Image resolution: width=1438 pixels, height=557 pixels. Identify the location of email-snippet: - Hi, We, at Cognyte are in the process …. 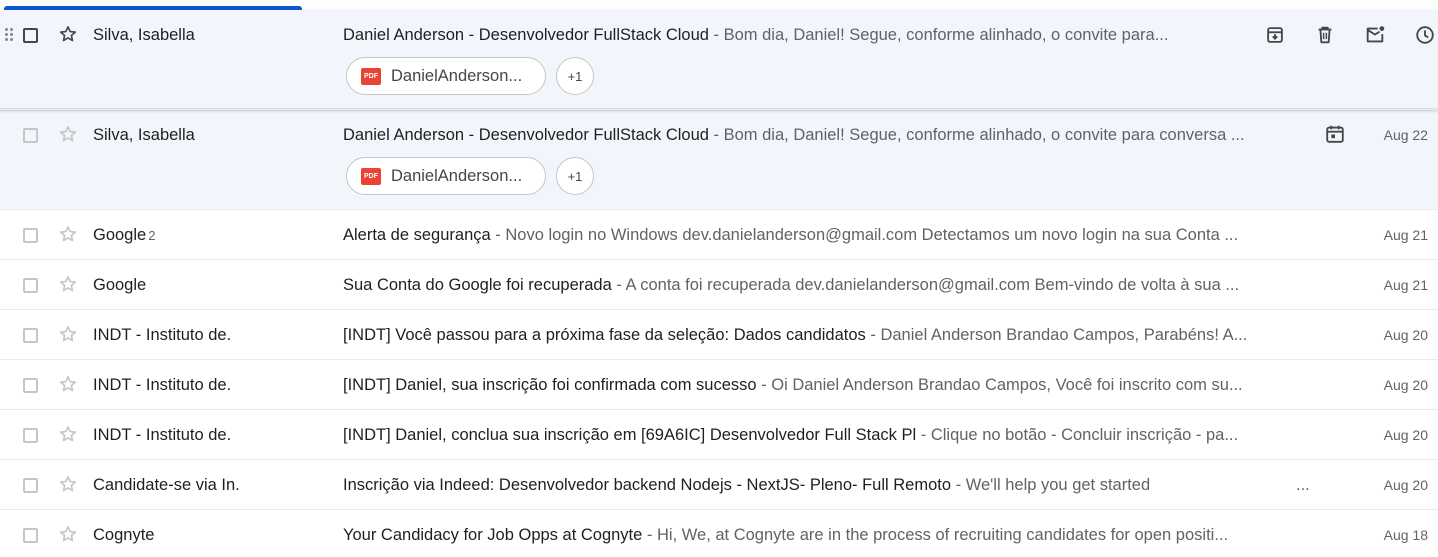
(935, 535).